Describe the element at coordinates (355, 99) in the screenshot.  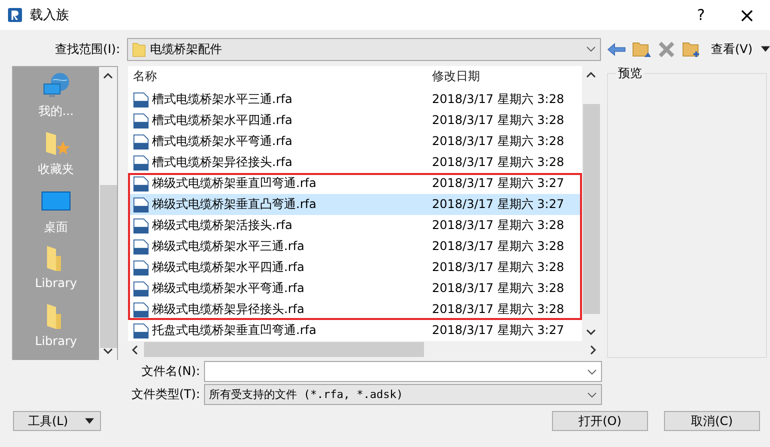
I see `file-row: 槽式电缆桥架水平三通.rfa 2018/3/17 星期六 3:28` at that location.